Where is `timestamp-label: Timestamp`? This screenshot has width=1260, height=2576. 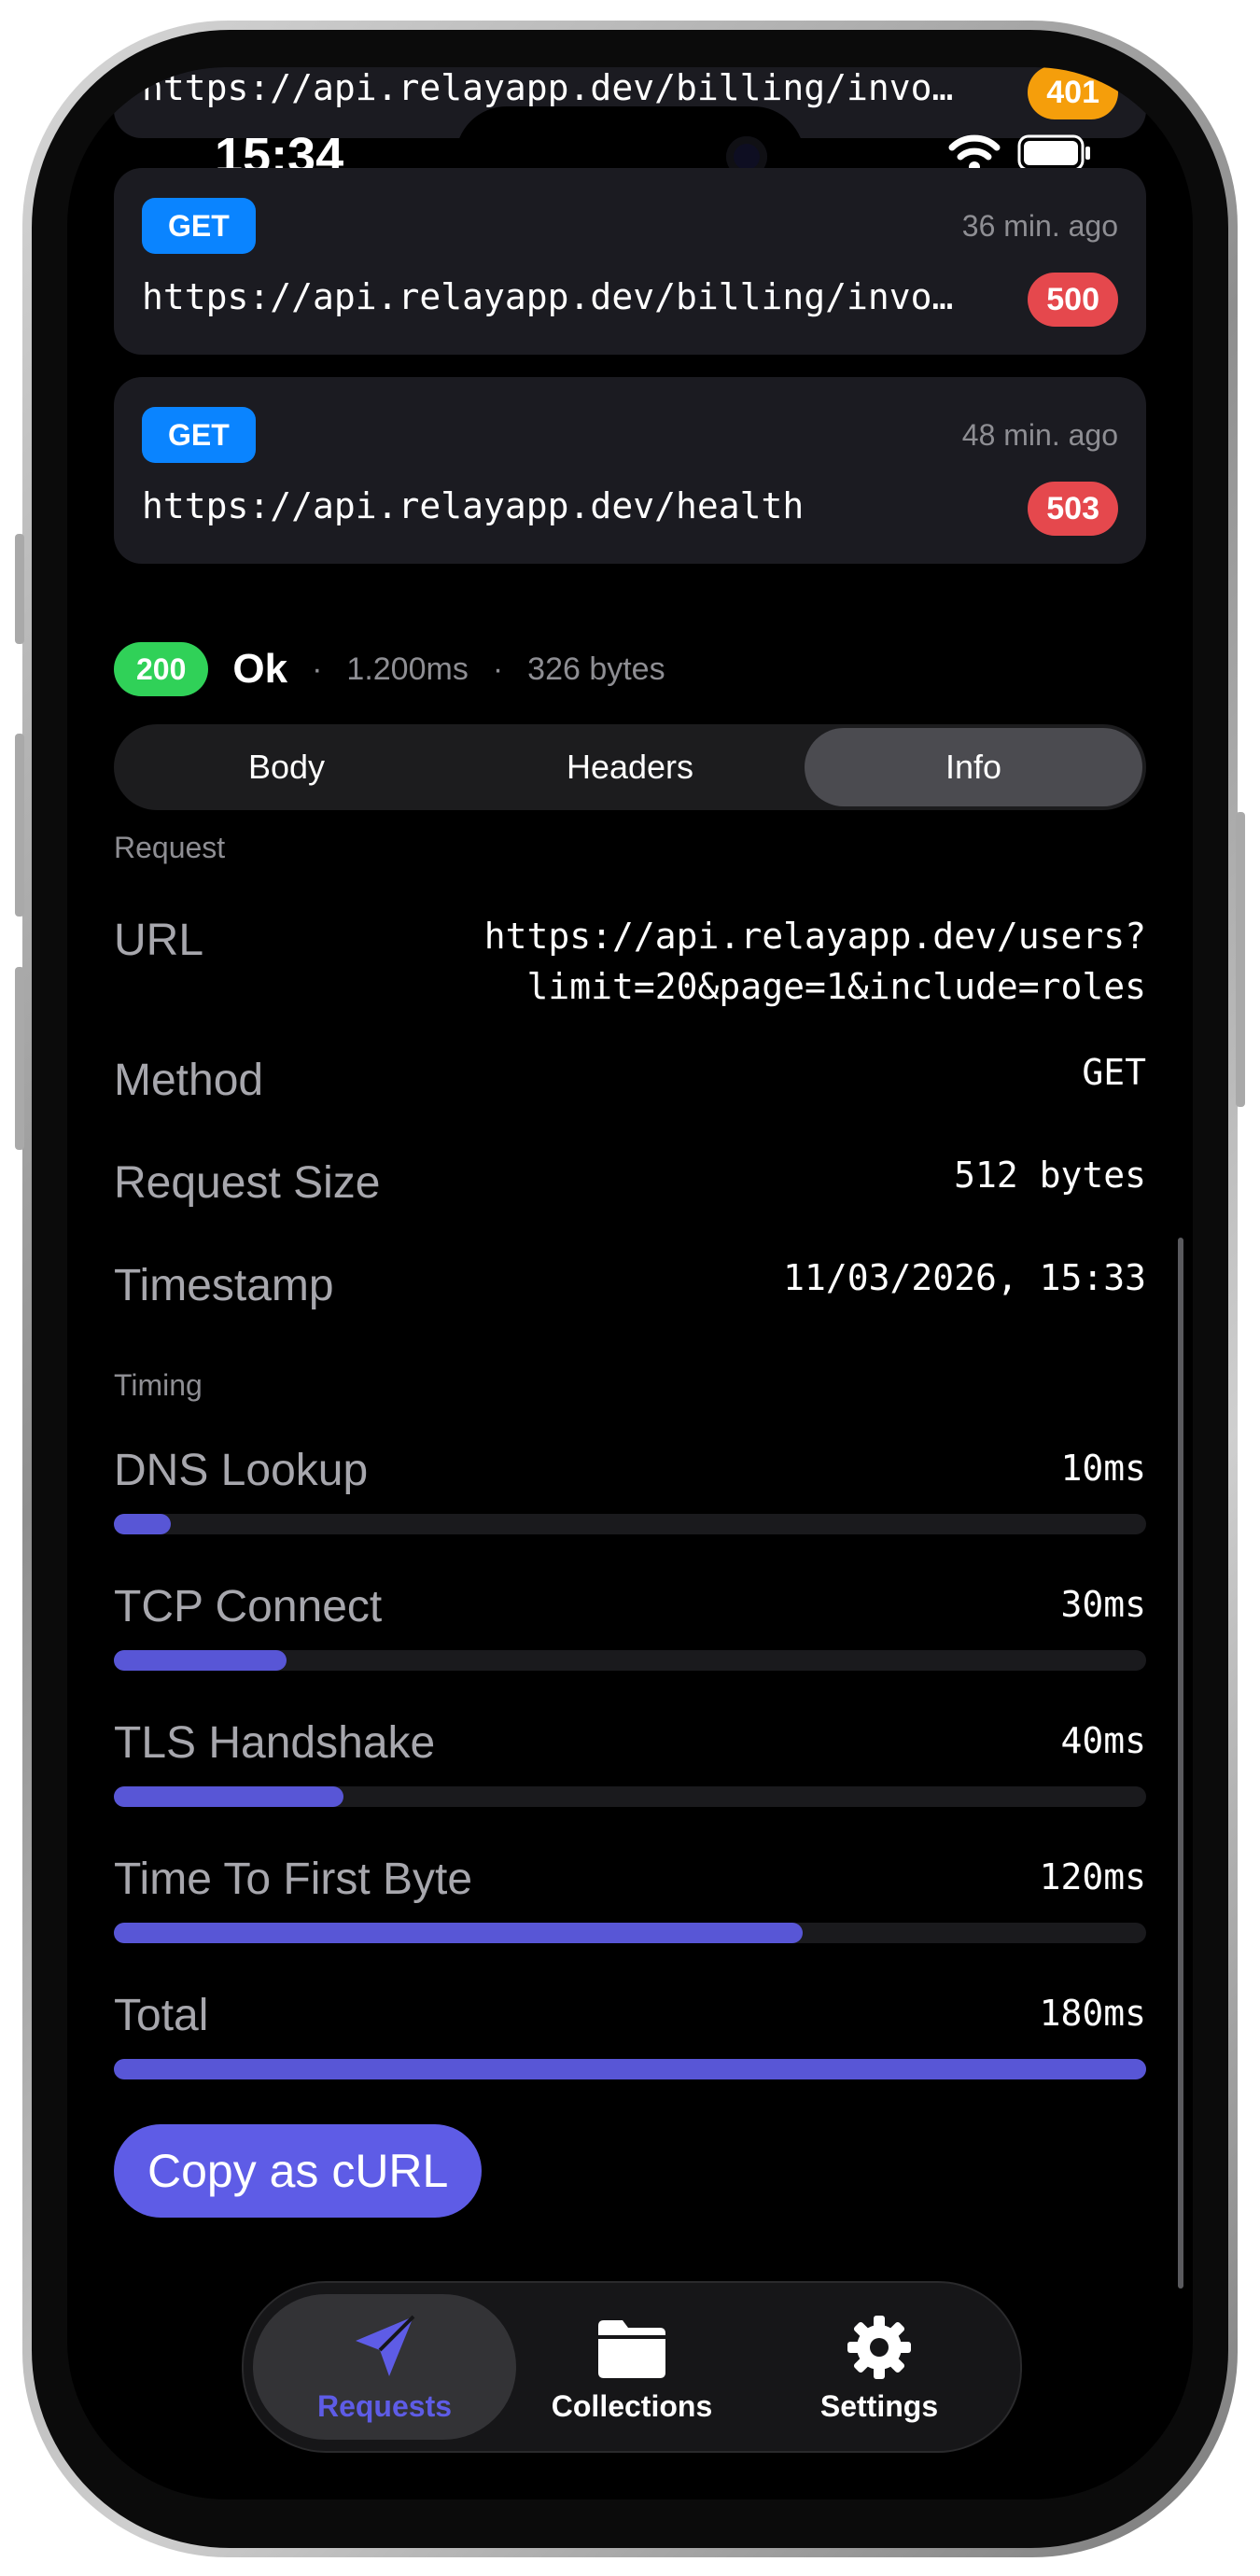
timestamp-label: Timestamp is located at coordinates (224, 1285).